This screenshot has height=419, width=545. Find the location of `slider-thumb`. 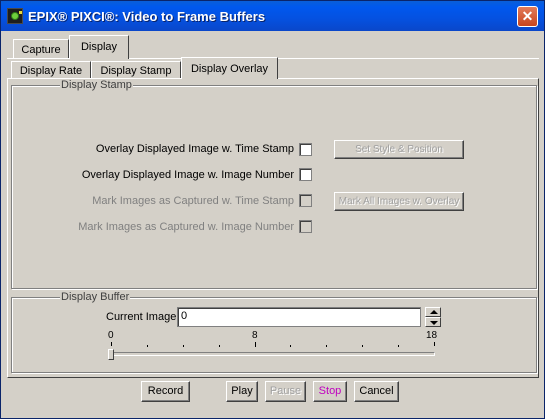

slider-thumb is located at coordinates (111, 354).